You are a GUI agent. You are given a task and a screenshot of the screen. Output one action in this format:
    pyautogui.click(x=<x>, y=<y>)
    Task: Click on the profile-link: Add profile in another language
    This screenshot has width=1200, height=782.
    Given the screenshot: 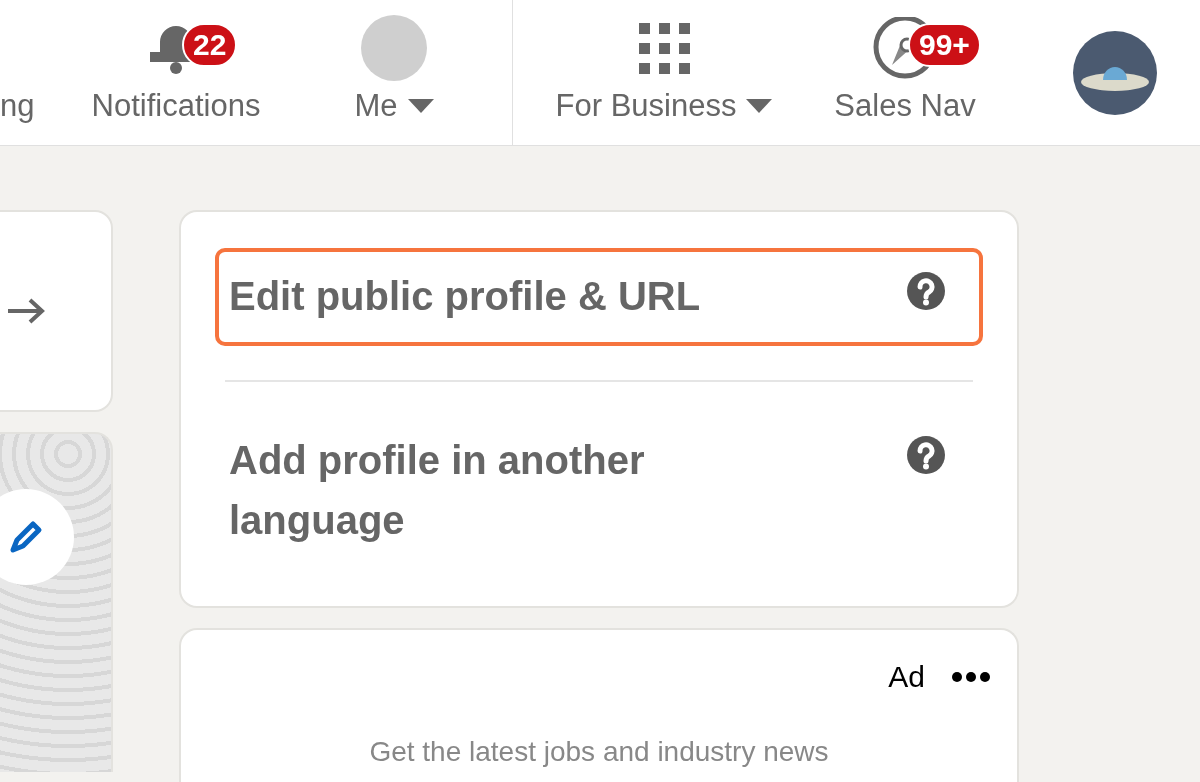 What is the action you would take?
    pyautogui.click(x=599, y=493)
    